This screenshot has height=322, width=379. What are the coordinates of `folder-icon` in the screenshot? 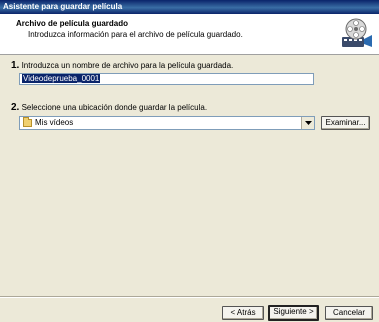 It's located at (27, 122).